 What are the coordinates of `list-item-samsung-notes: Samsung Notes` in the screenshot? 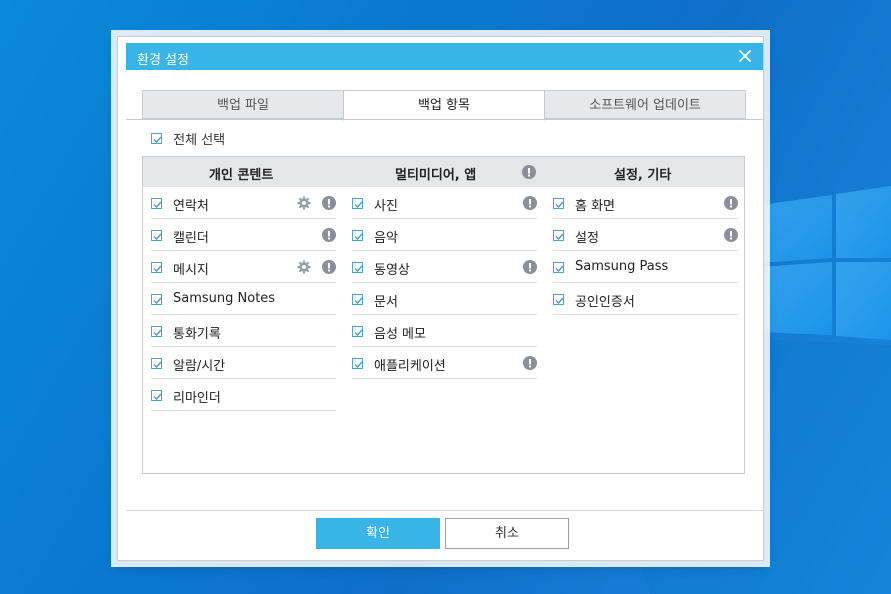 It's located at (243, 299).